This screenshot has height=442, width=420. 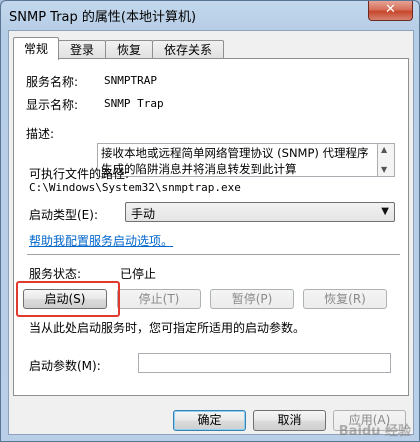 I want to click on stop-button: 停止(T), so click(x=159, y=299).